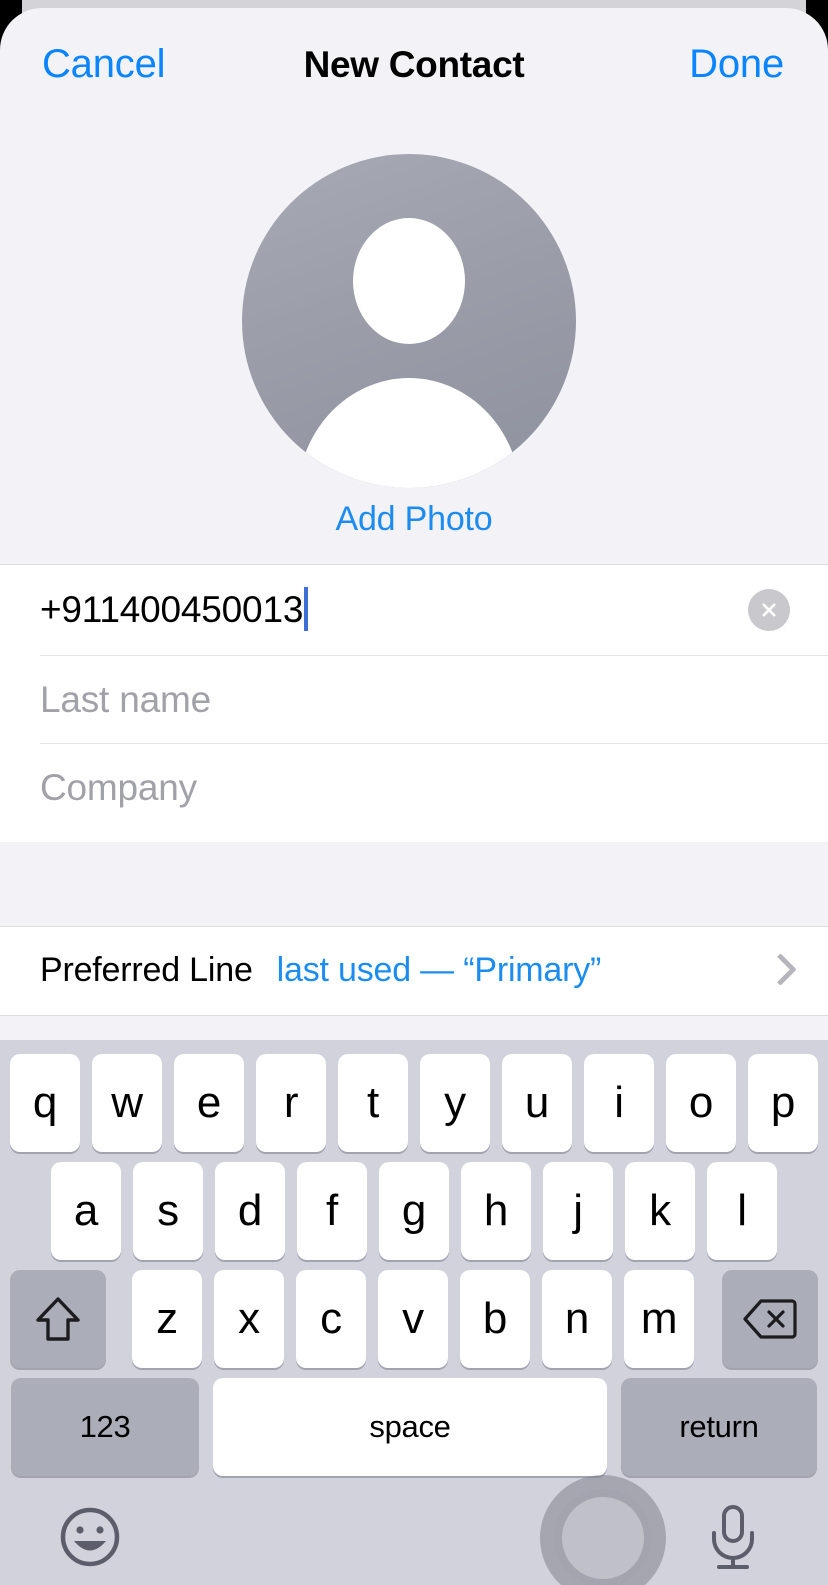  Describe the element at coordinates (495, 1319) in the screenshot. I see `key-b: b` at that location.